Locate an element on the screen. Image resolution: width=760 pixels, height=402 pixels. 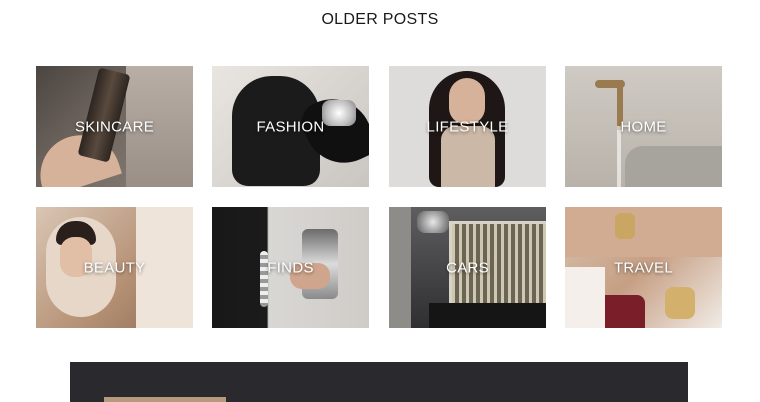
category-label: SKINCARE is located at coordinates (114, 126).